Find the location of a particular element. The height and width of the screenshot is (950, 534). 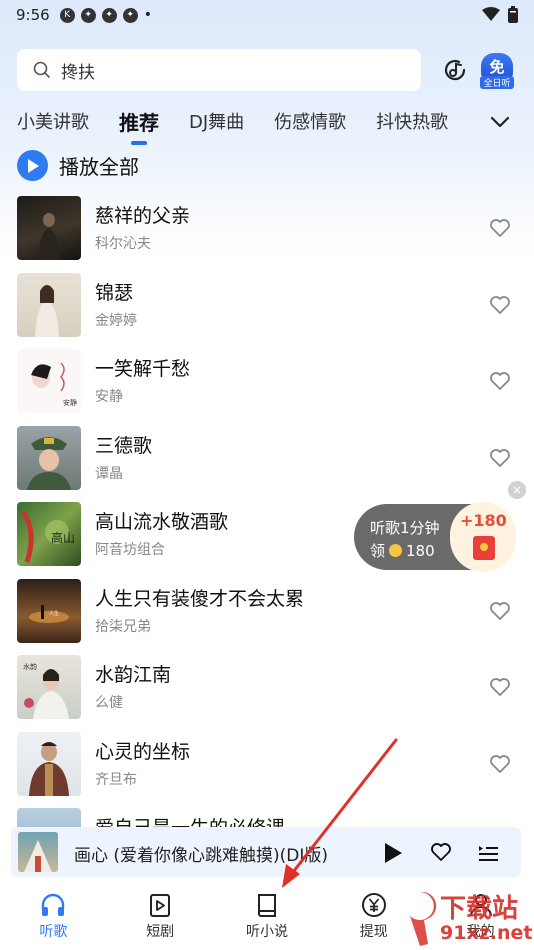

nav-item-listen: 听歌 is located at coordinates (53, 915).